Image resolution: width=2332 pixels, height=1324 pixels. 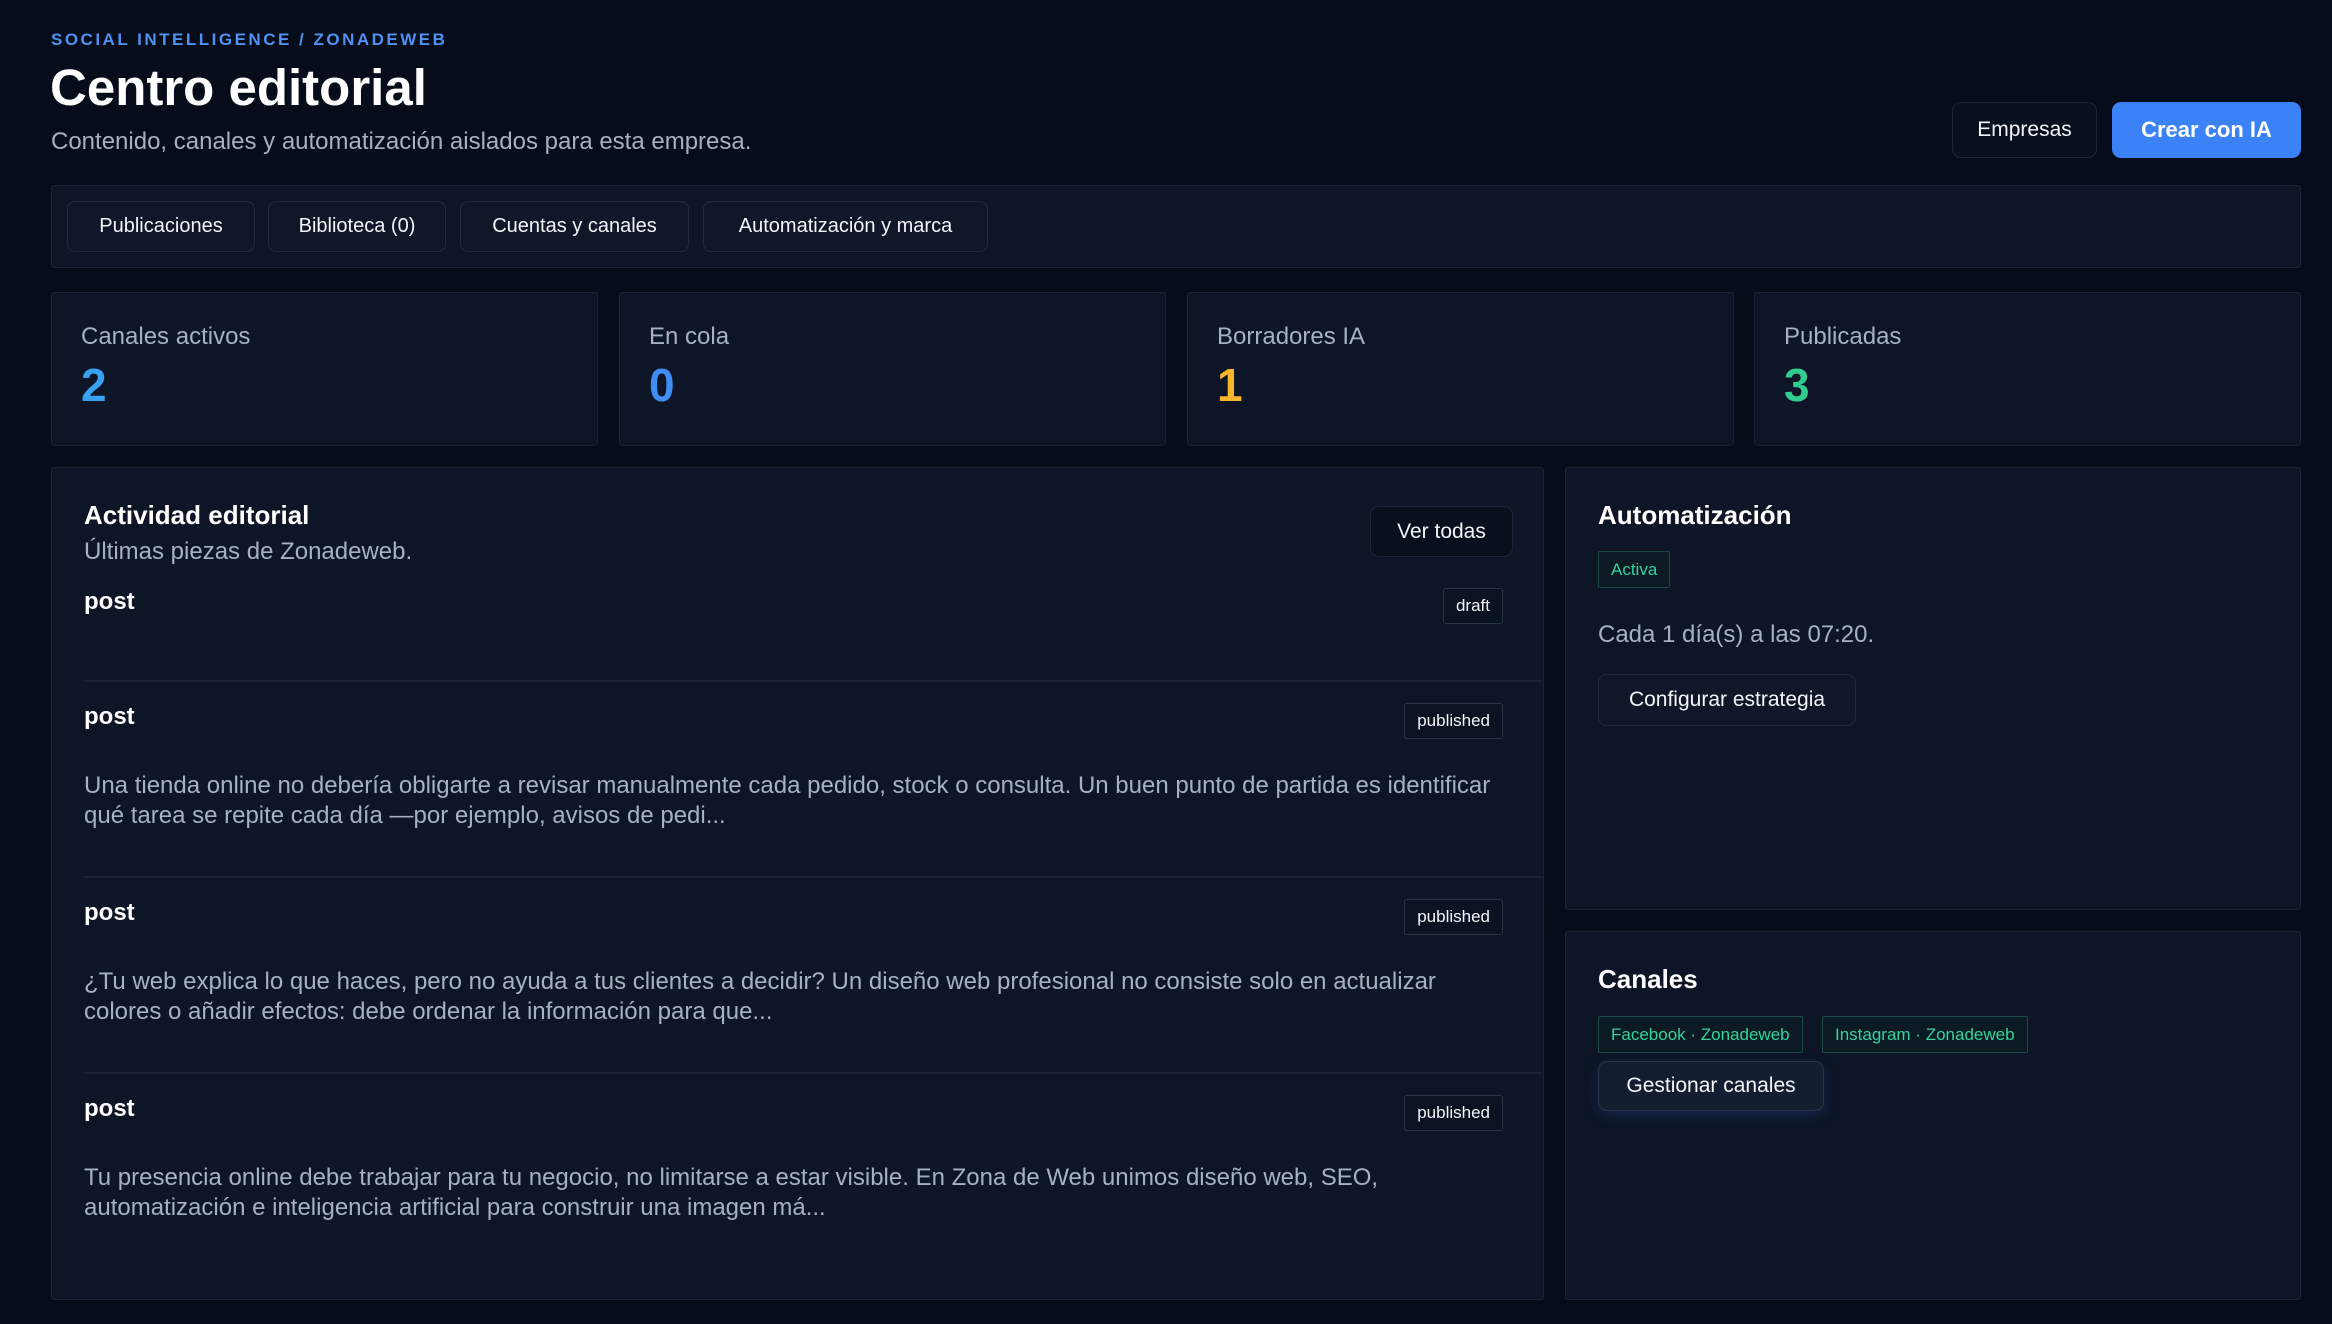 I want to click on stat-value: 1, so click(x=1230, y=385).